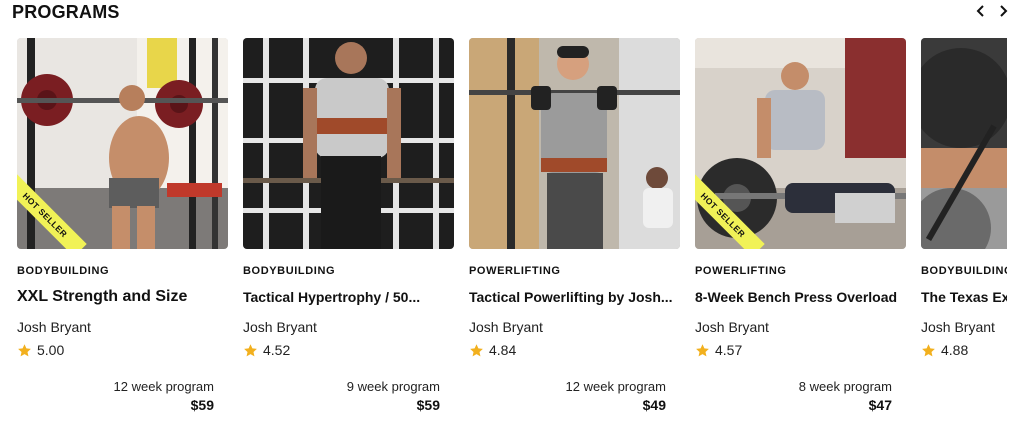 Image resolution: width=1024 pixels, height=444 pixels. What do you see at coordinates (119, 297) in the screenshot?
I see `program-name: XXL Strength and Size` at bounding box center [119, 297].